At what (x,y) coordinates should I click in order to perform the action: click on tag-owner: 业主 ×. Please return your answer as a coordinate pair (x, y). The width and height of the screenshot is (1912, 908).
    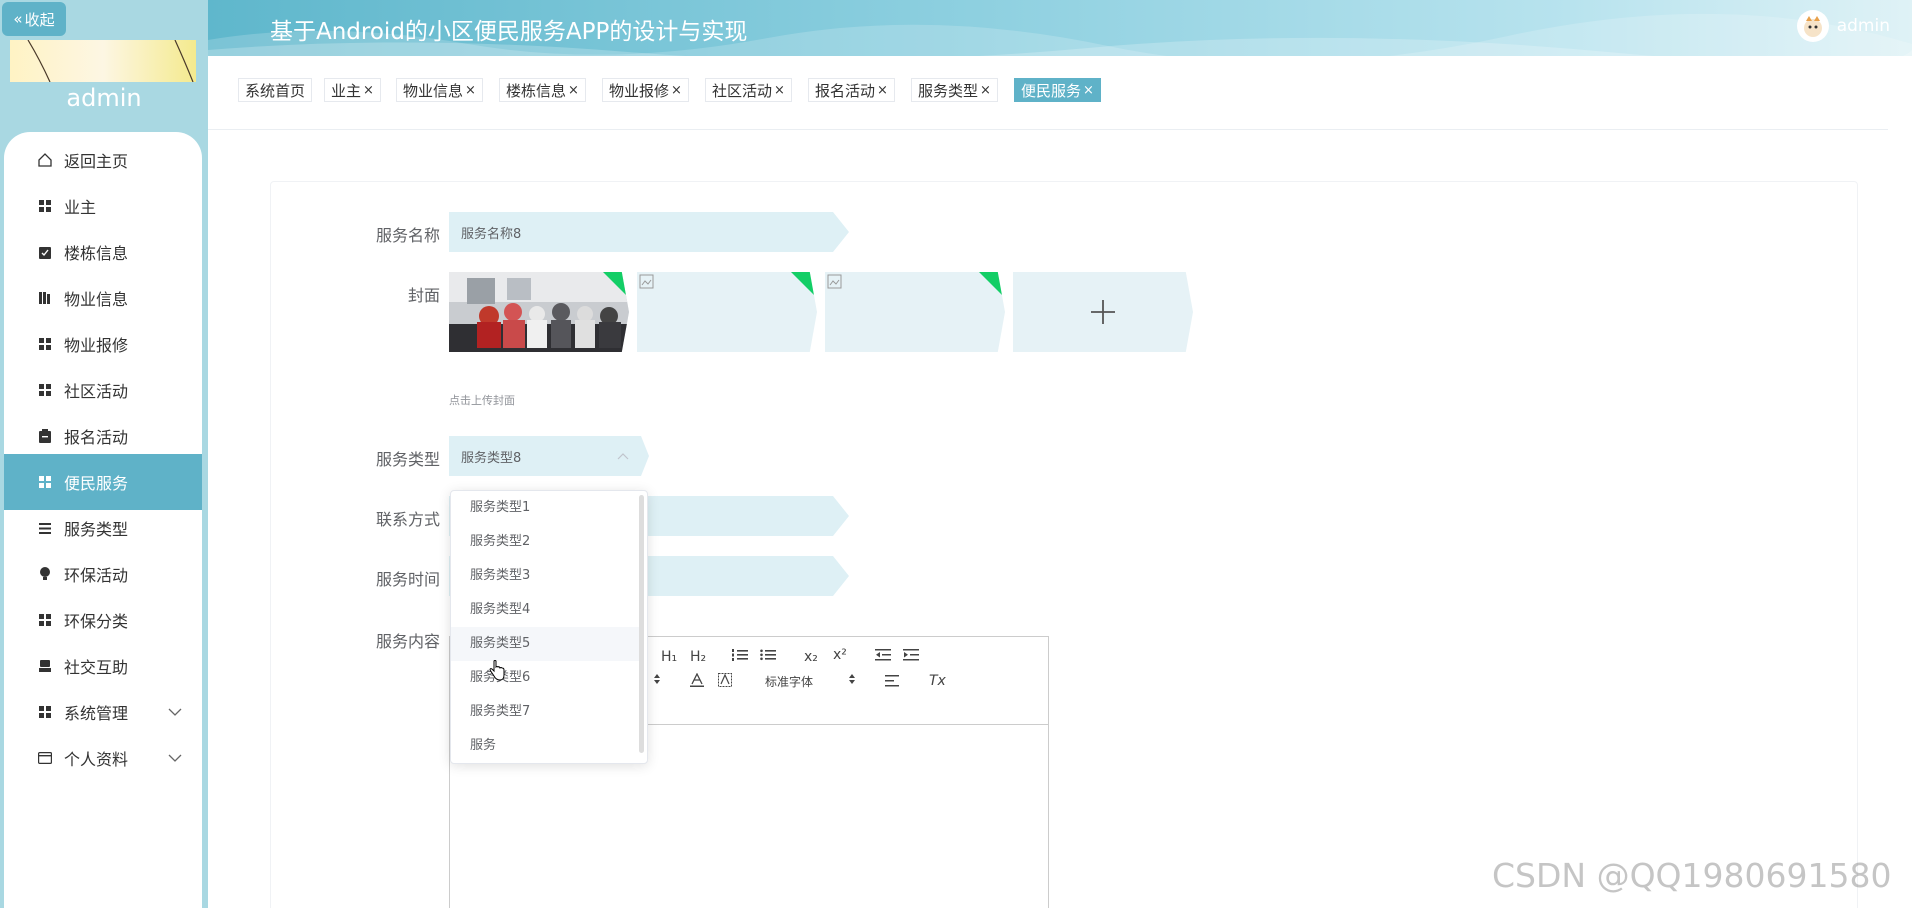
    Looking at the image, I should click on (352, 90).